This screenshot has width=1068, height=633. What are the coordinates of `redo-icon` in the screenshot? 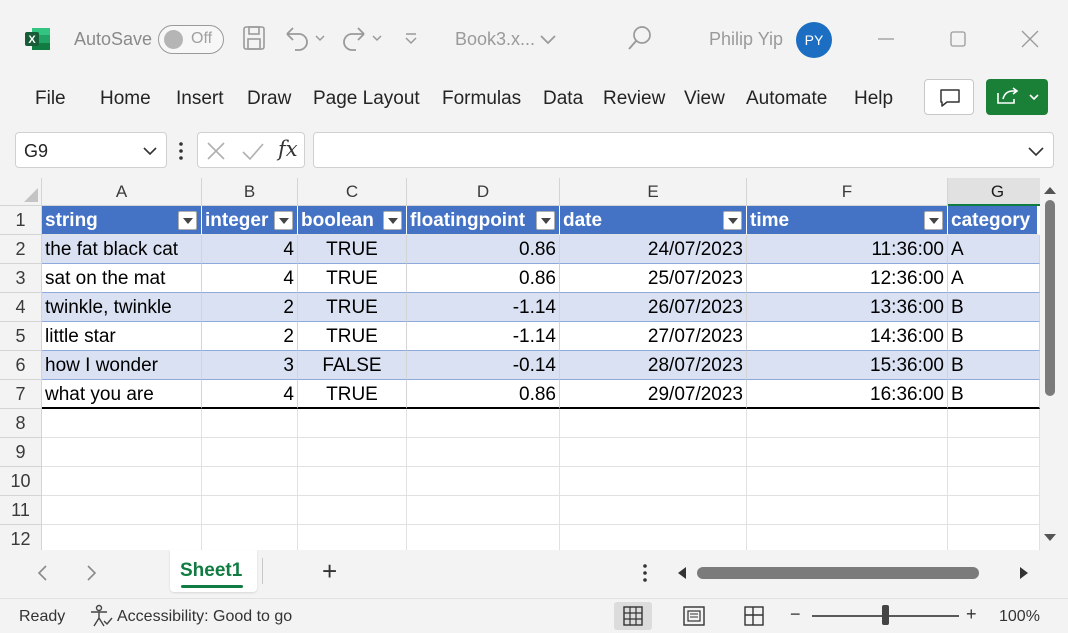 It's located at (363, 38).